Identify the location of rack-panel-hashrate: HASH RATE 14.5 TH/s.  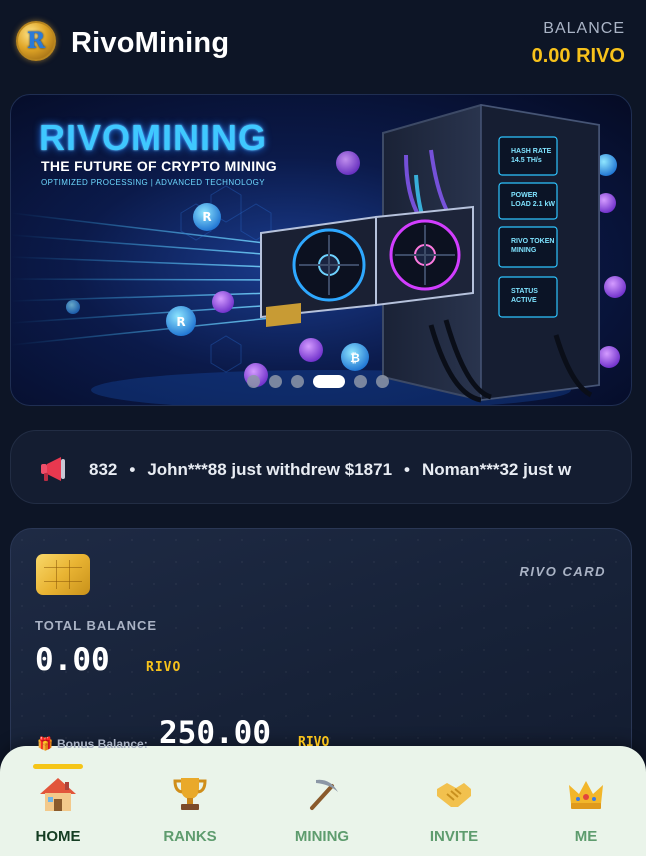
(531, 156).